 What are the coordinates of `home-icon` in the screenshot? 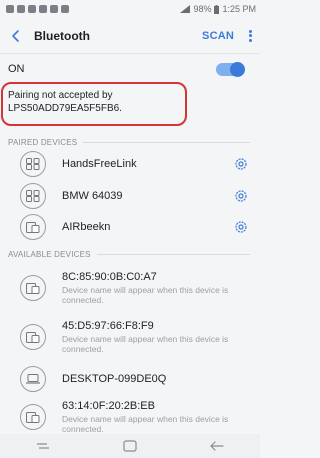 It's located at (130, 446).